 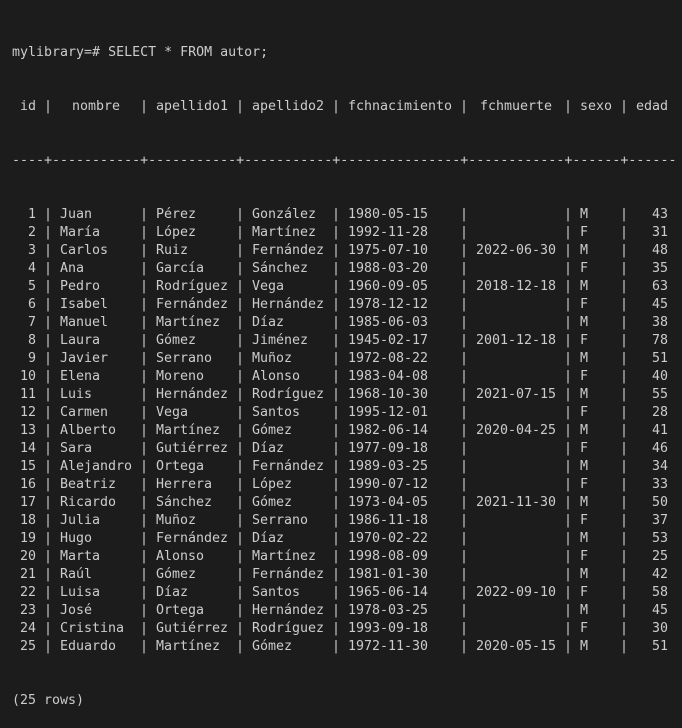 What do you see at coordinates (27, 520) in the screenshot?
I see `cell-id: 18` at bounding box center [27, 520].